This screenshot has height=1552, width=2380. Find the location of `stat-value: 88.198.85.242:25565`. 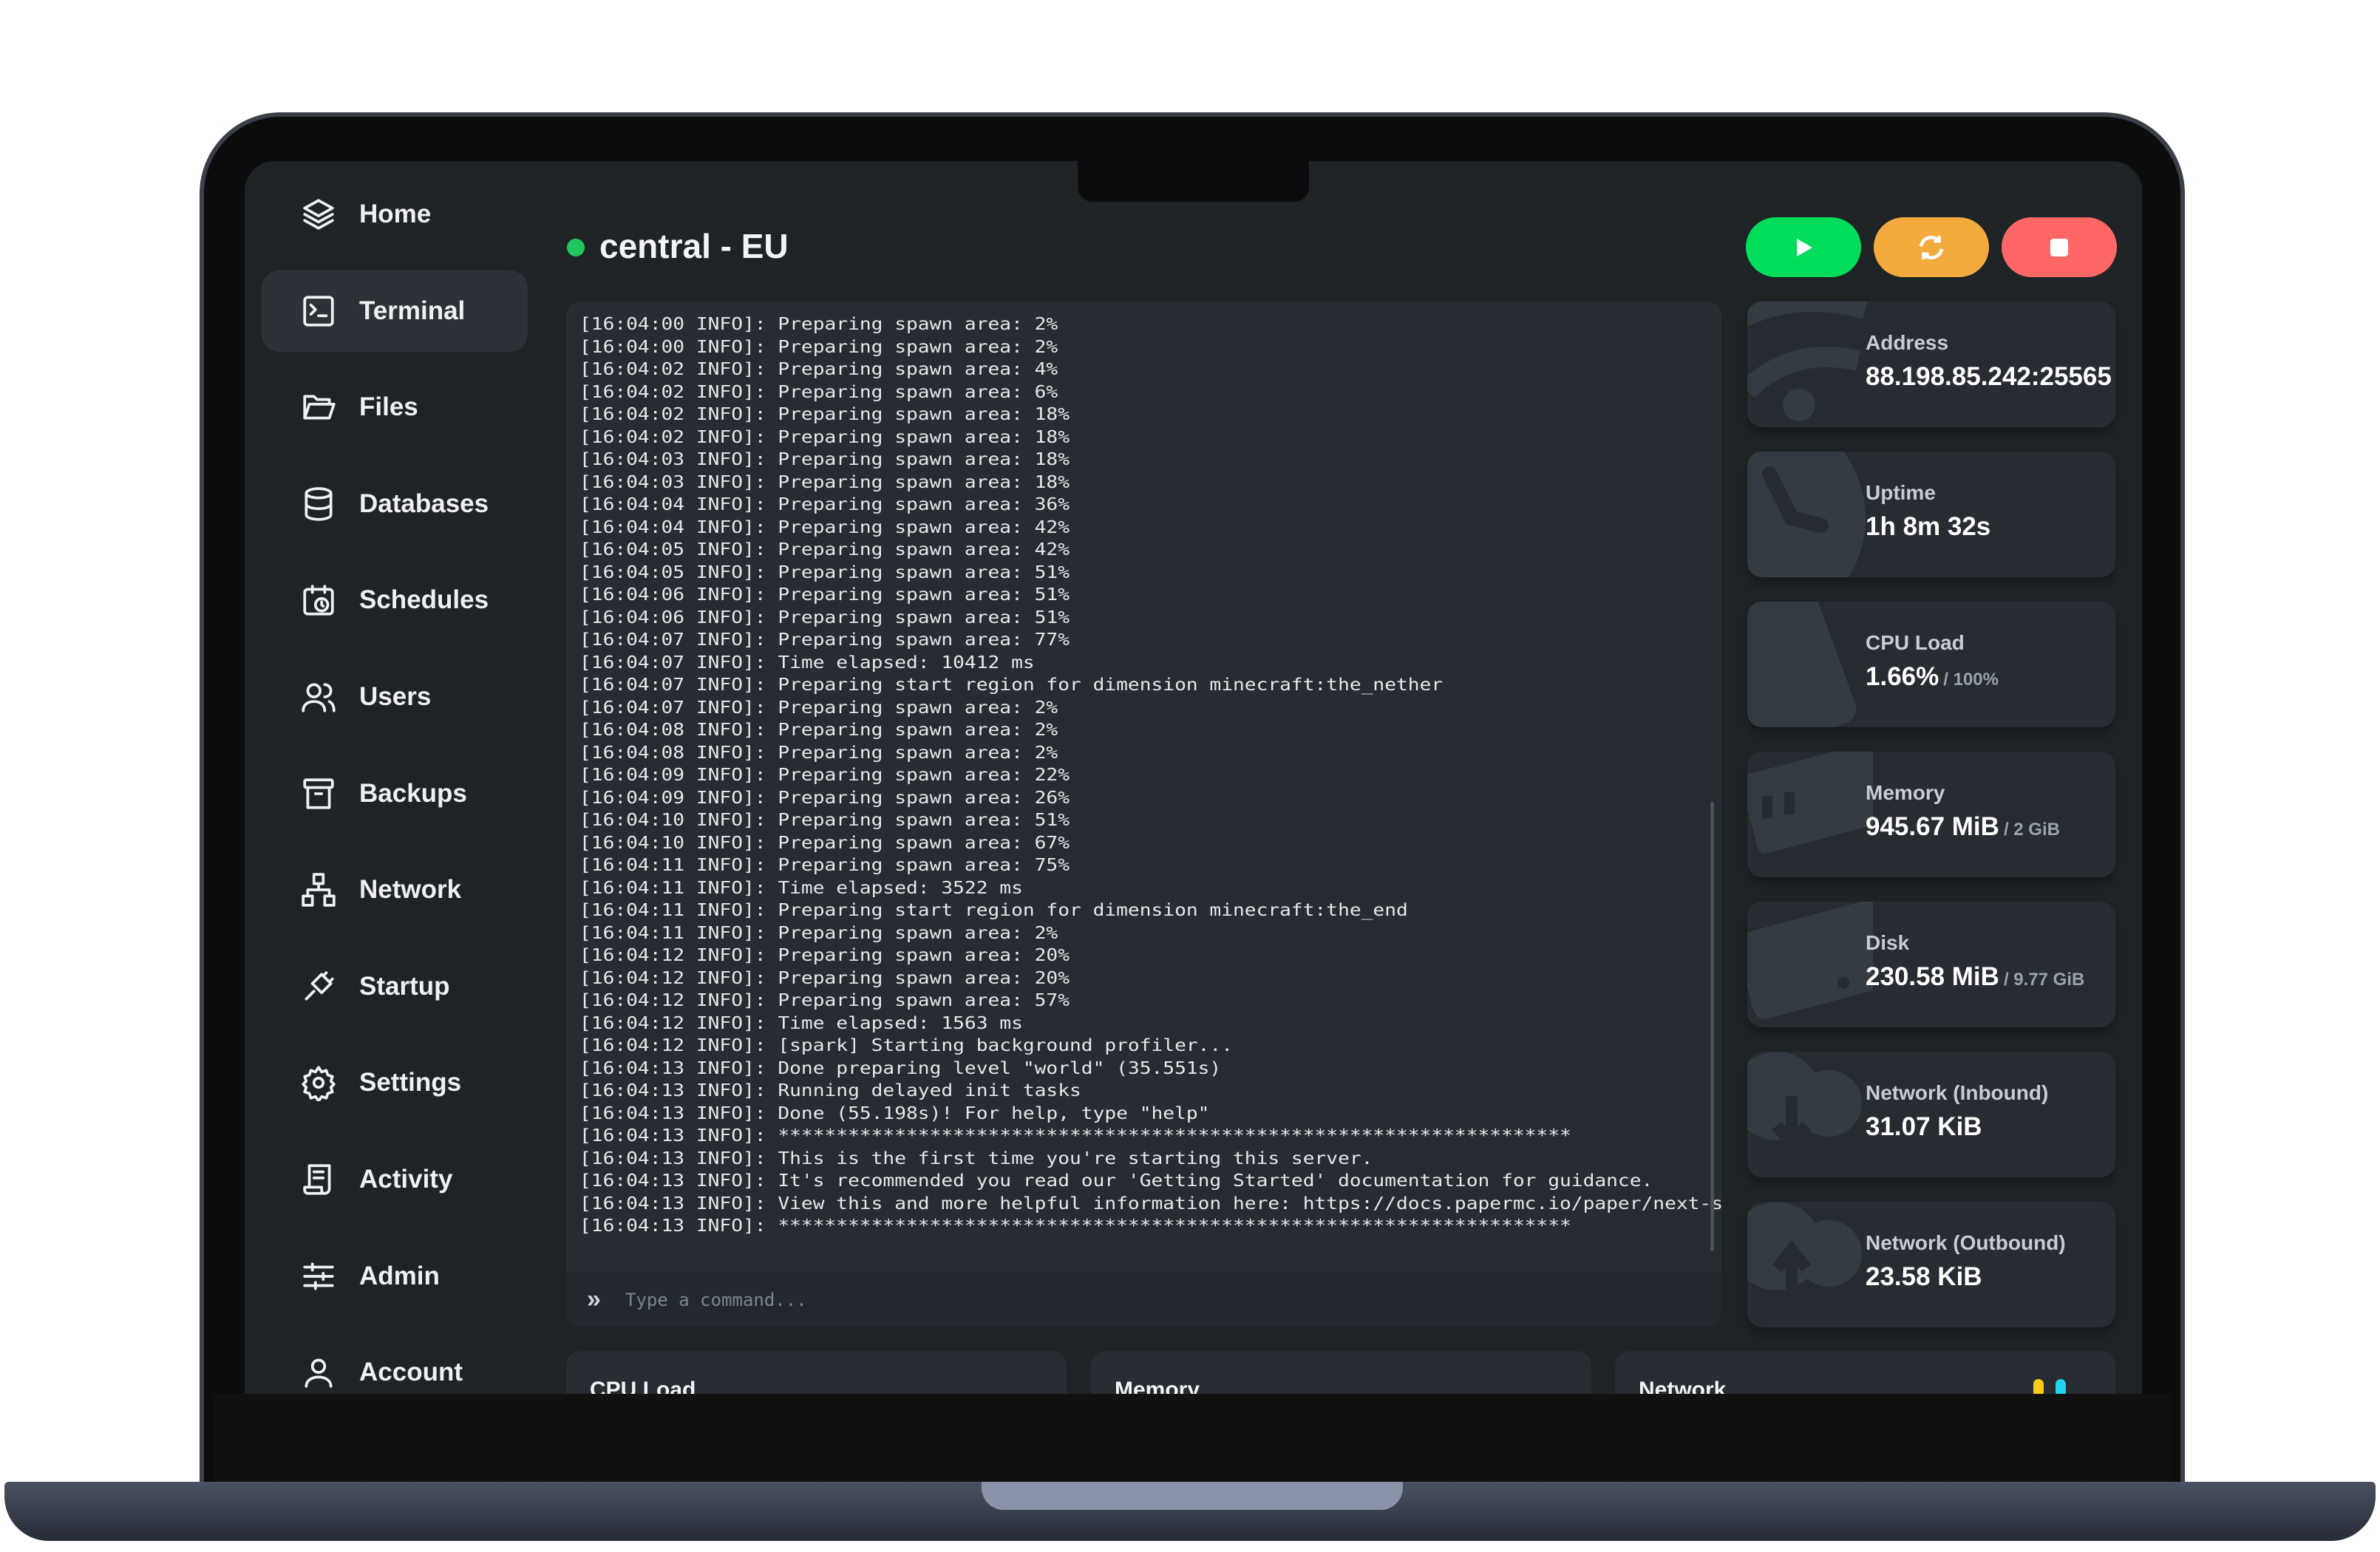

stat-value: 88.198.85.242:25565 is located at coordinates (1989, 377).